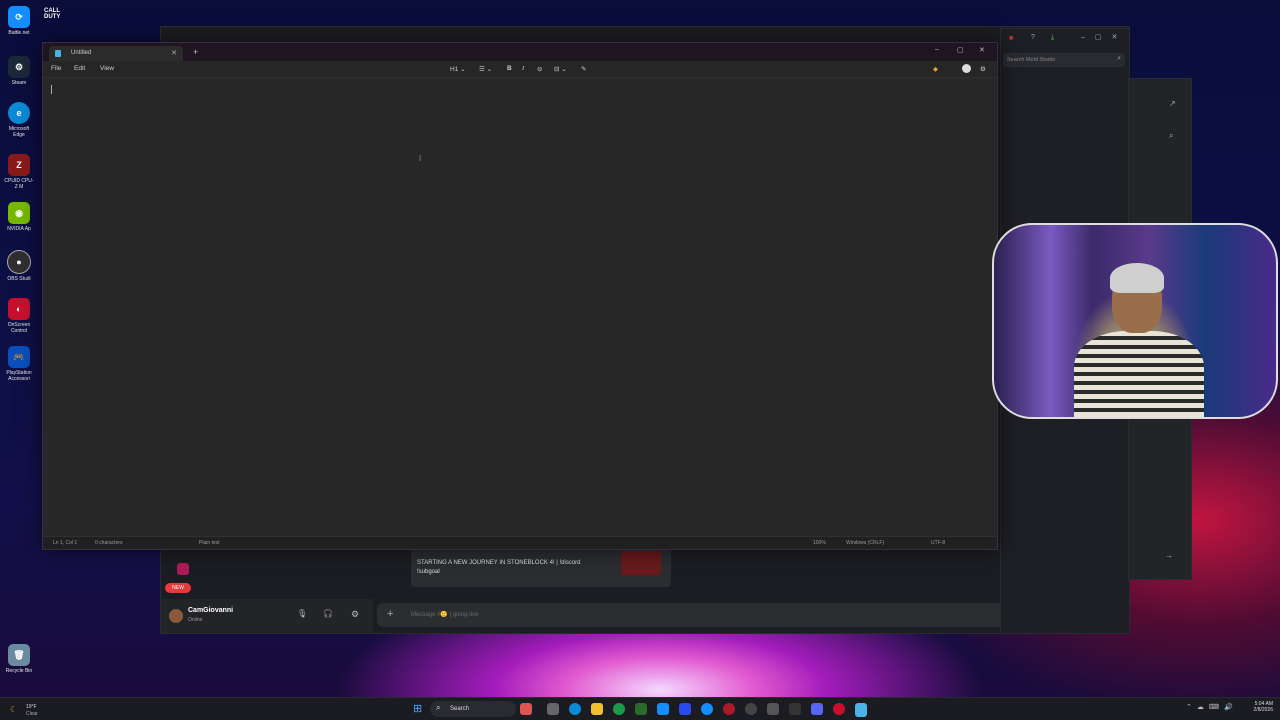 This screenshot has width=1280, height=720. I want to click on nvidia-desktop-icon: ◉ NVIDIA Ap, so click(19, 217).